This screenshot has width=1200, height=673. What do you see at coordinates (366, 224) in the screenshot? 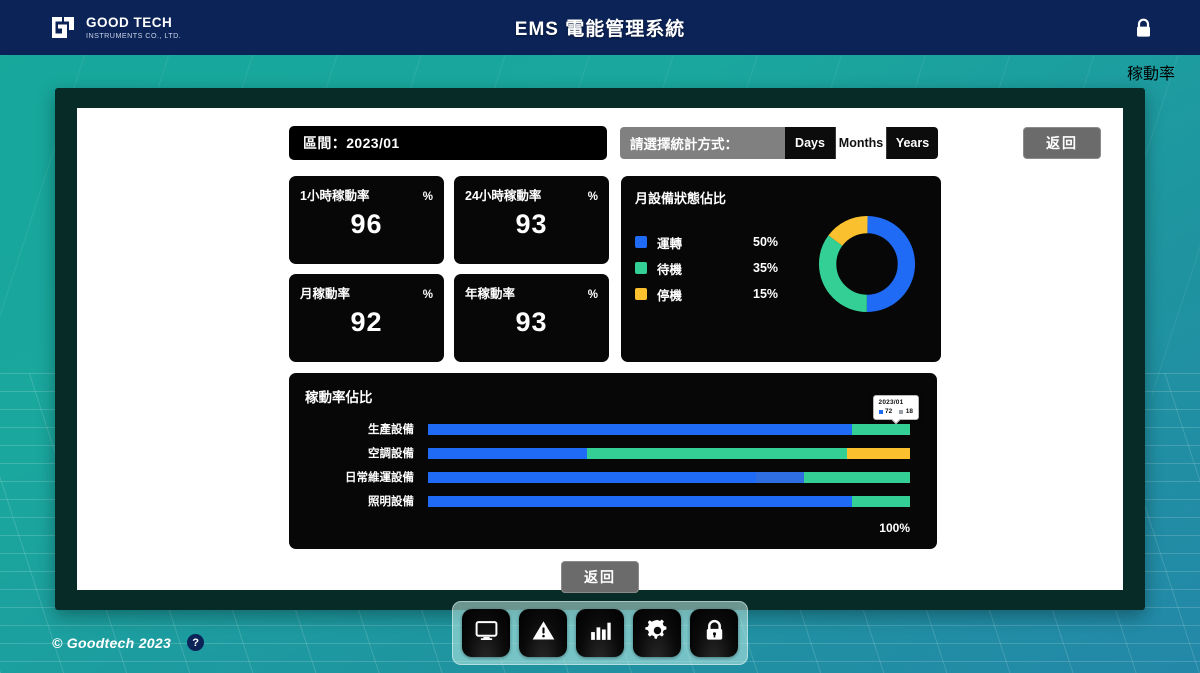
I see `kpi-value: 96` at bounding box center [366, 224].